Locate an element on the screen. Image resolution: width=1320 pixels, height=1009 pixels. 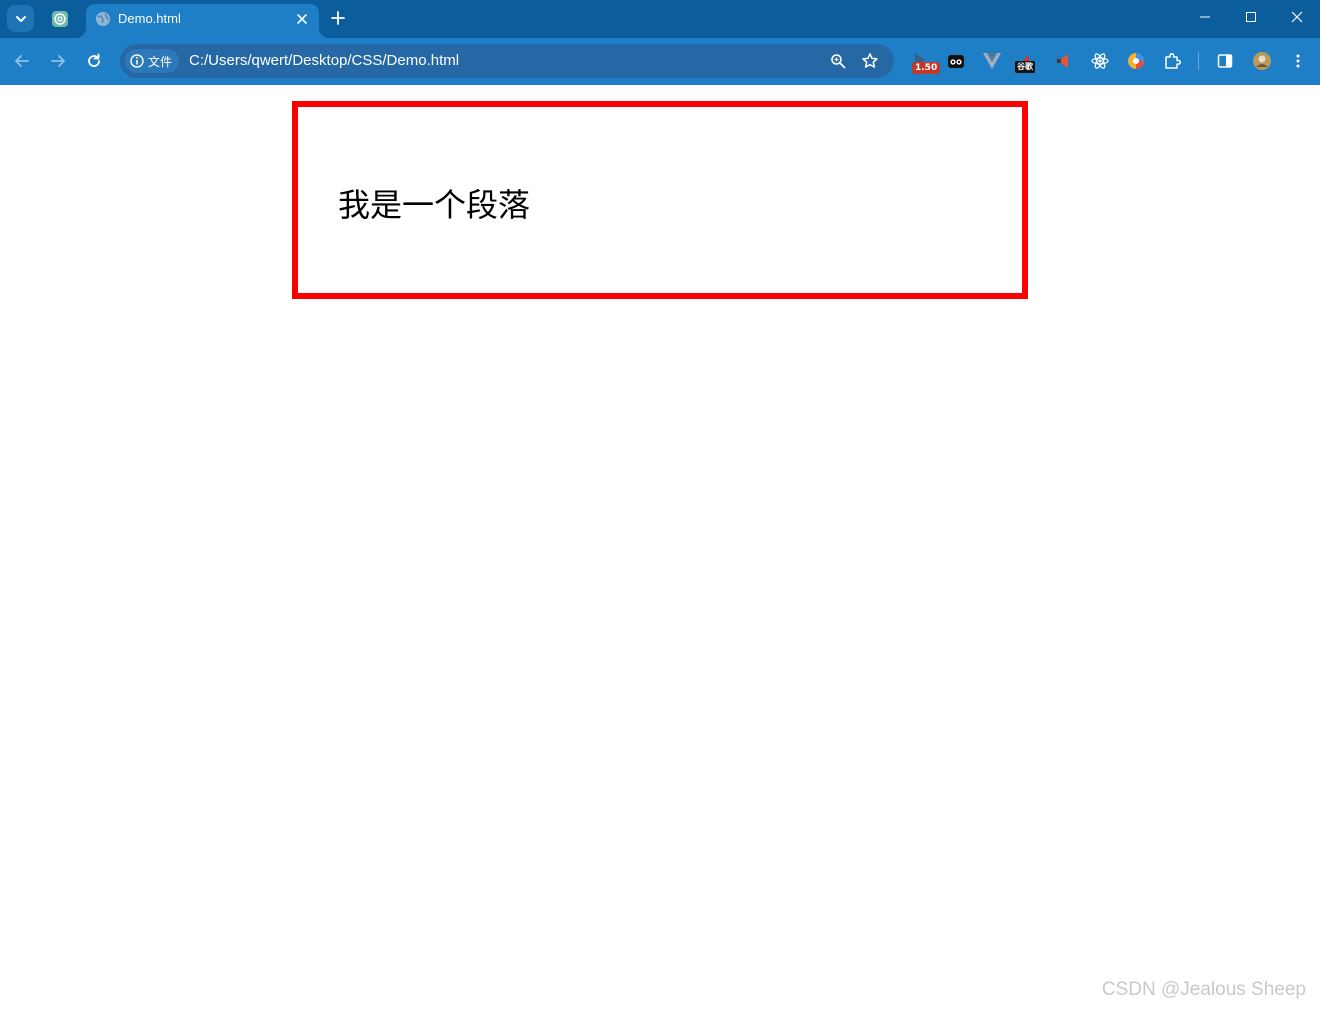
arrow-right-icon is located at coordinates (58, 61).